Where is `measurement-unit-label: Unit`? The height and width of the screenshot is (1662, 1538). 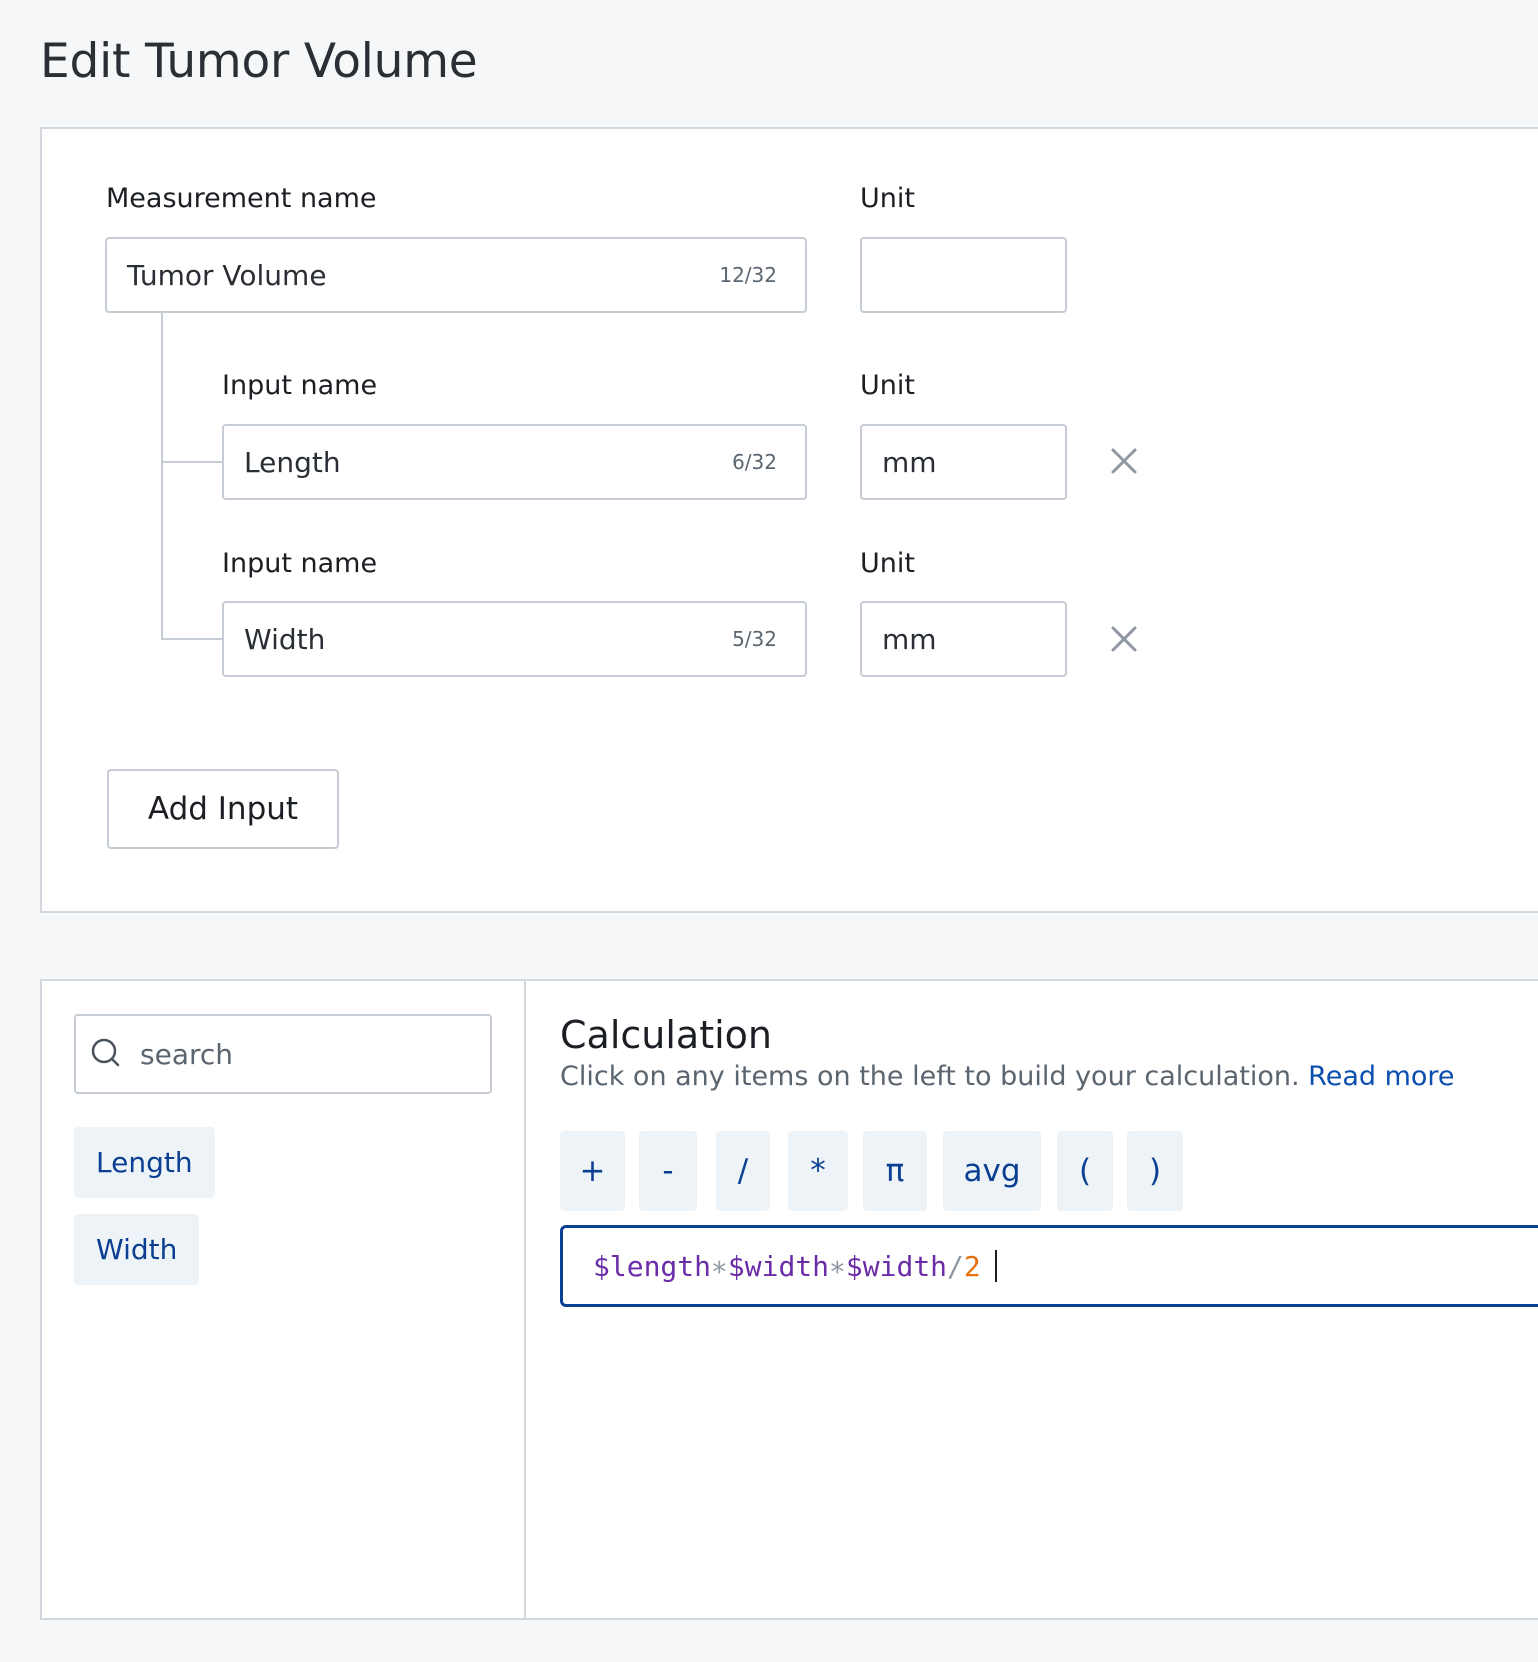 measurement-unit-label: Unit is located at coordinates (887, 198).